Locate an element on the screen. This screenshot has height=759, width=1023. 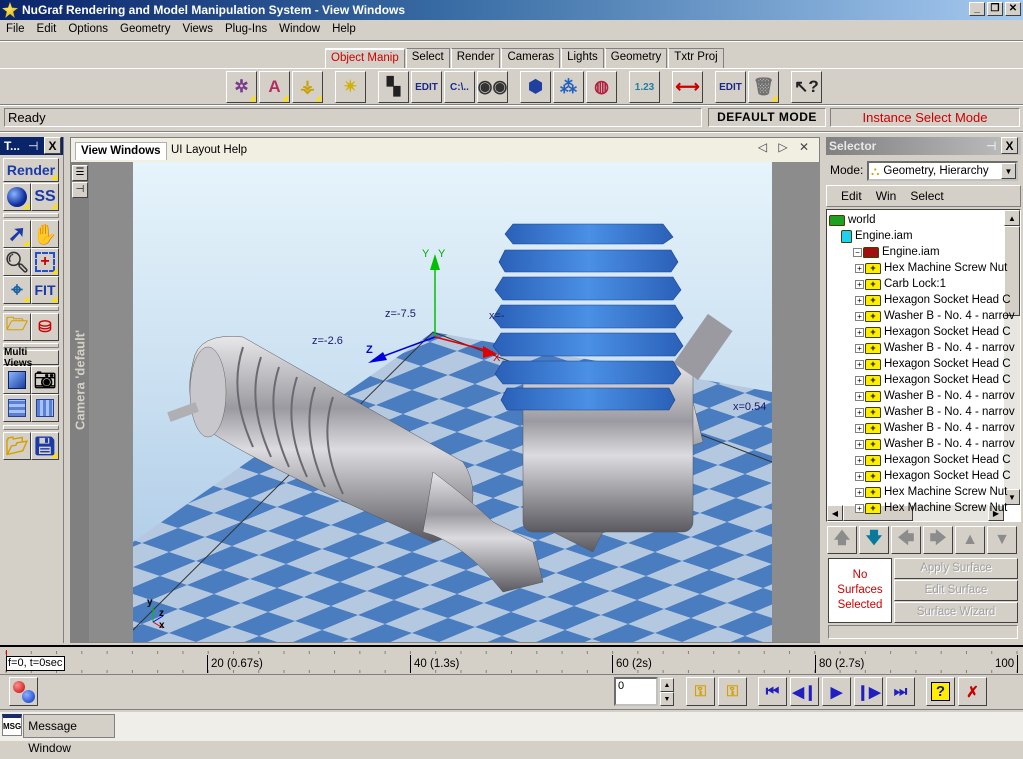
tab-view-windows: View Windows is located at coordinates (121, 151).